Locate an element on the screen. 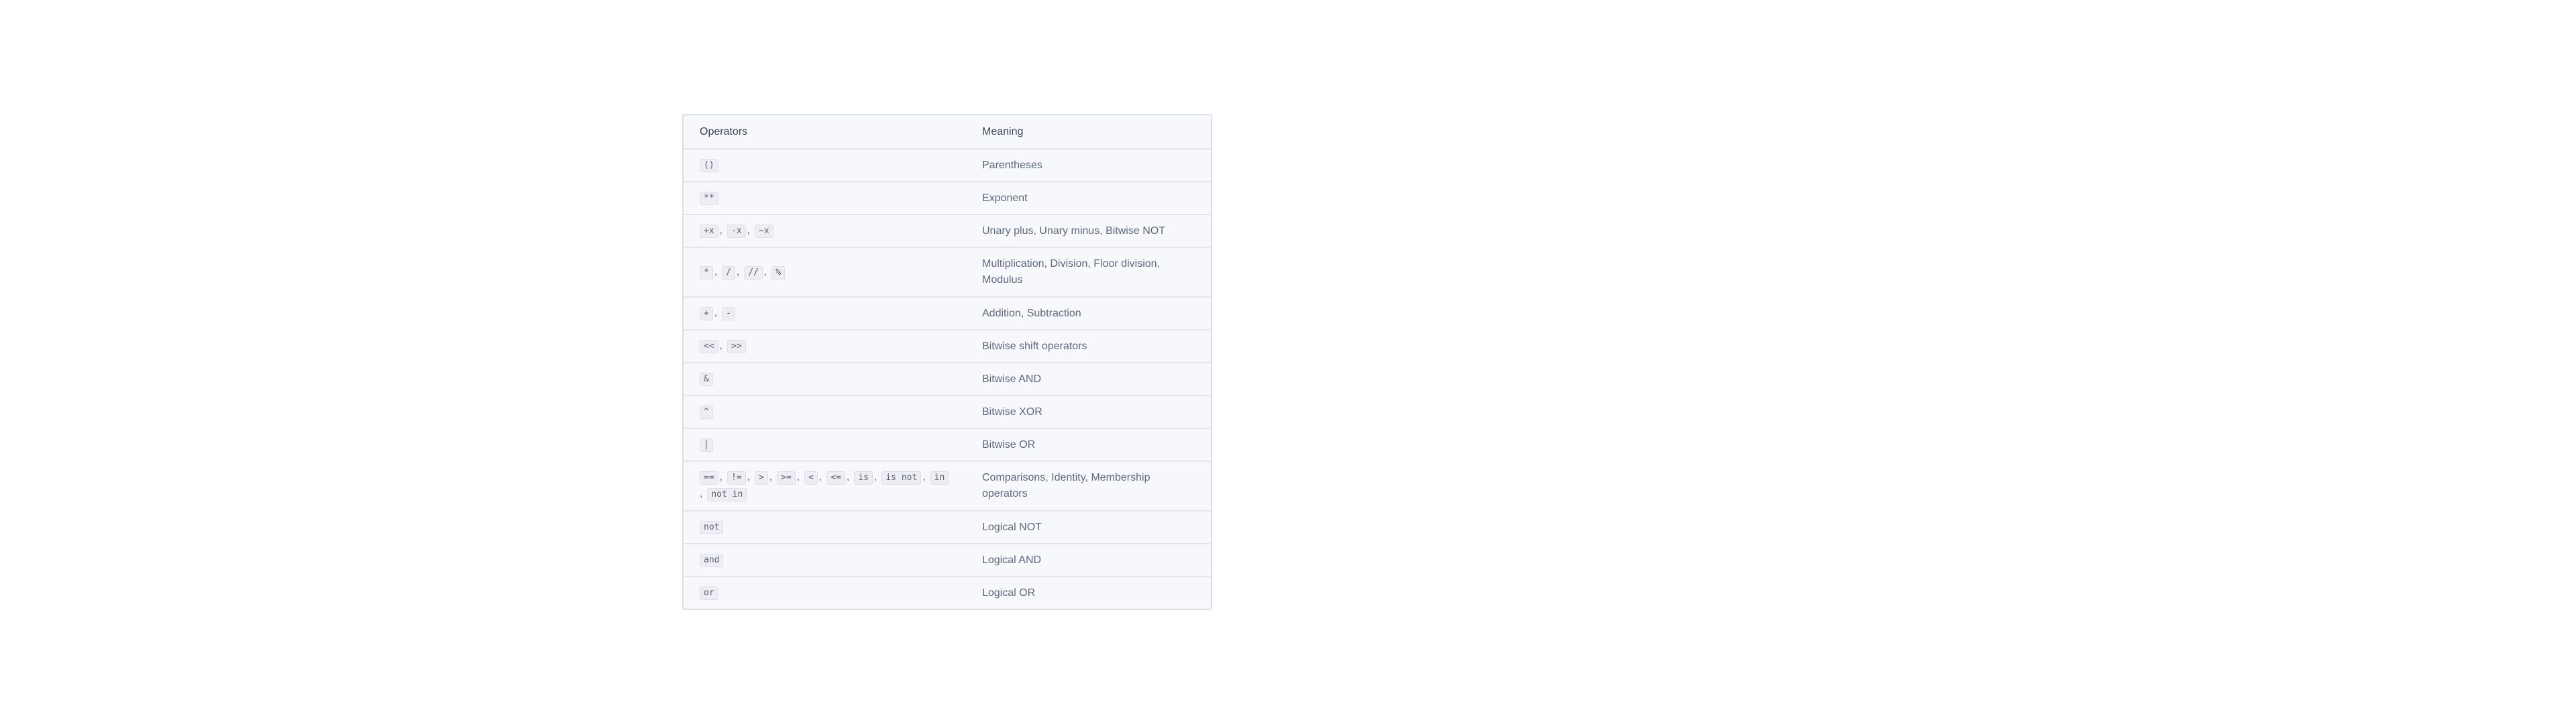 This screenshot has height=724, width=2576. operator-code: is not is located at coordinates (901, 478).